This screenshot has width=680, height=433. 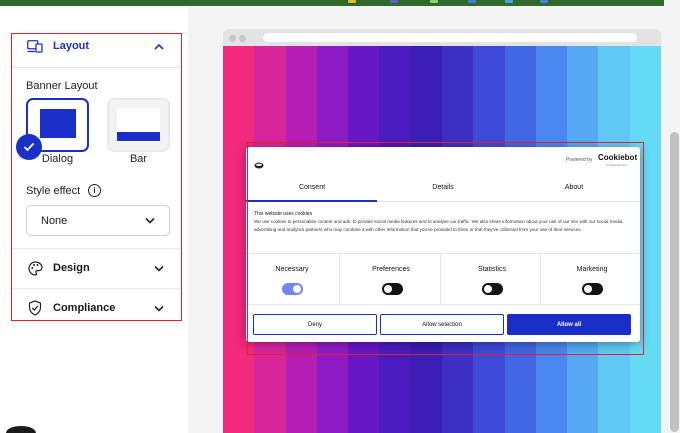 I want to click on style-effect-value: None, so click(x=54, y=220).